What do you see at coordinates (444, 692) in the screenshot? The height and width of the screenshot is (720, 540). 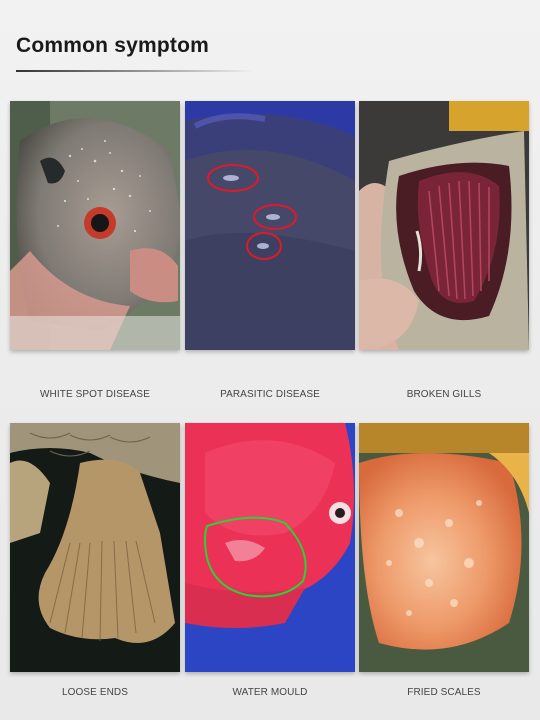 I see `caption-fried-scales: FRIED SCALES` at bounding box center [444, 692].